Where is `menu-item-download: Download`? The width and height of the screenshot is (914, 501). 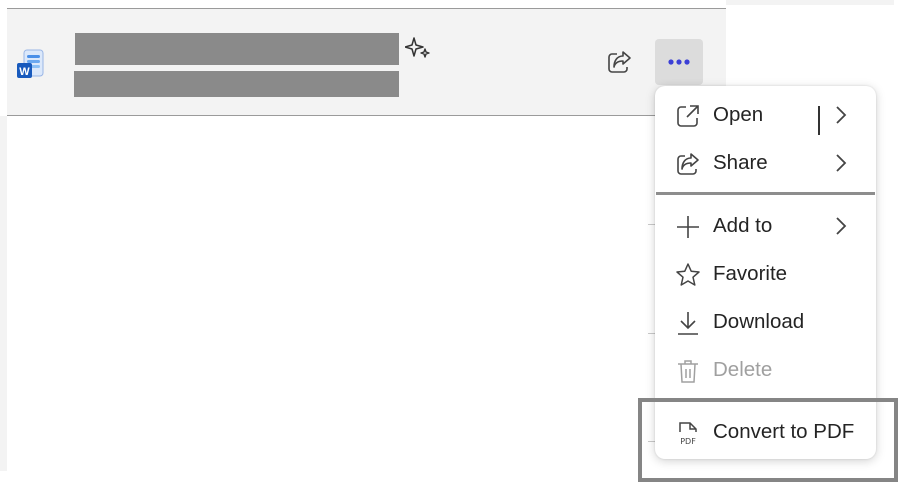
menu-item-download: Download is located at coordinates (765, 322).